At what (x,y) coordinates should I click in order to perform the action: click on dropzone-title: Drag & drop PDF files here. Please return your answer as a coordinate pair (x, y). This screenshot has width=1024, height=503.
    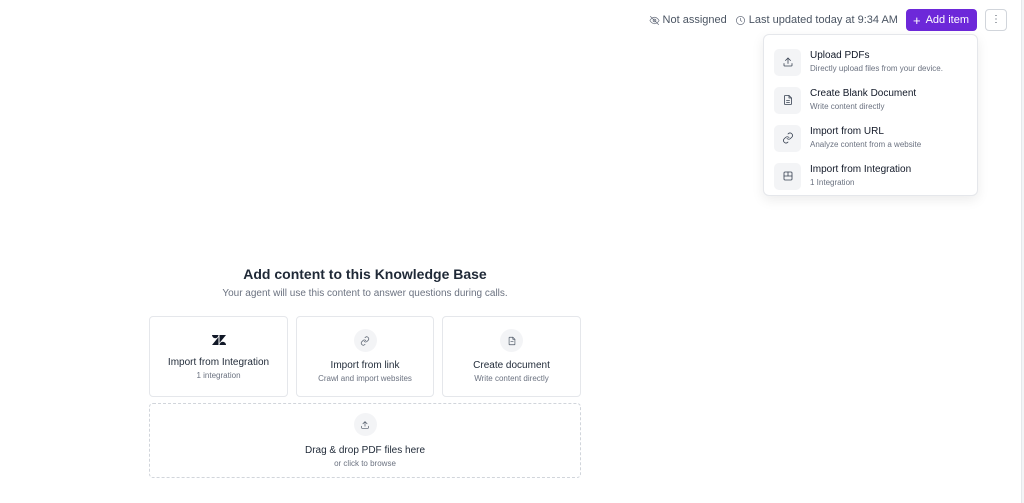
    Looking at the image, I should click on (365, 450).